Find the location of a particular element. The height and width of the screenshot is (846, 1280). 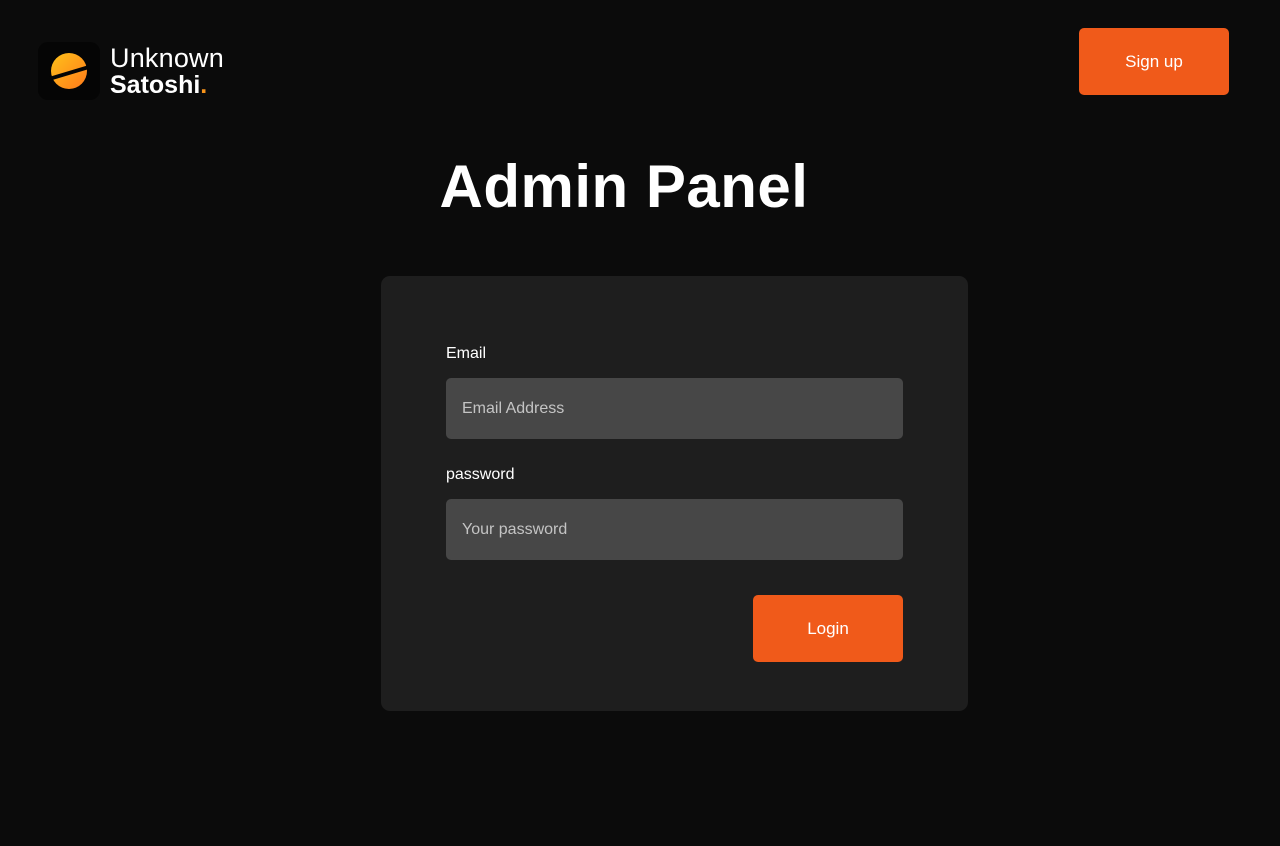

brand-name-line2-text: Satoshi is located at coordinates (155, 84).